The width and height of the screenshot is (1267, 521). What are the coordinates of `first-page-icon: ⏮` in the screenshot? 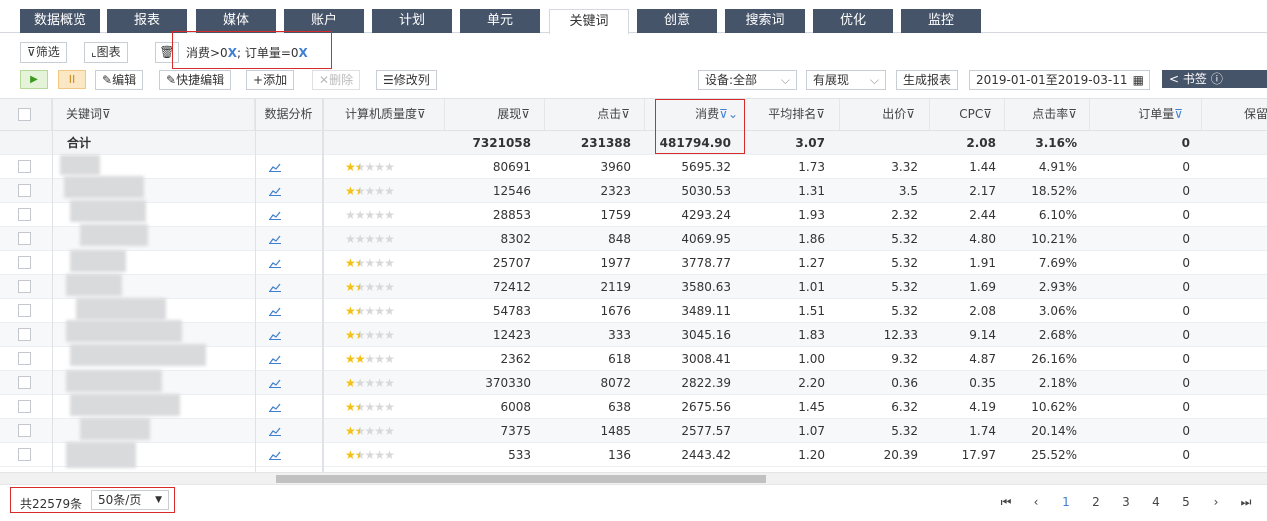 It's located at (1006, 502).